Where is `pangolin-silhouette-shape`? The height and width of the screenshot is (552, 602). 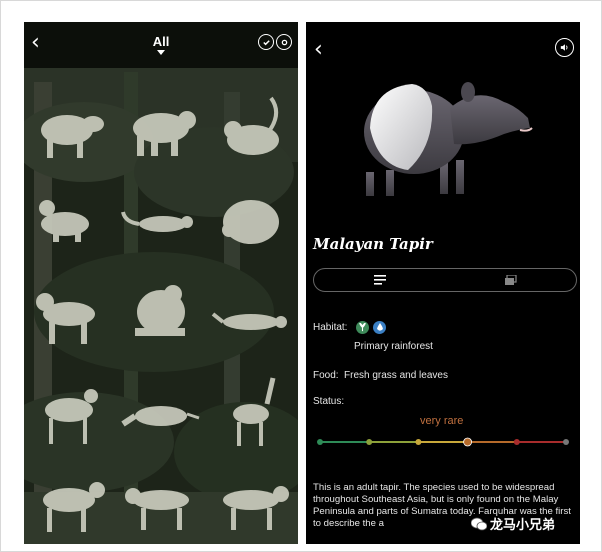
pangolin-silhouette-shape is located at coordinates (64, 221).